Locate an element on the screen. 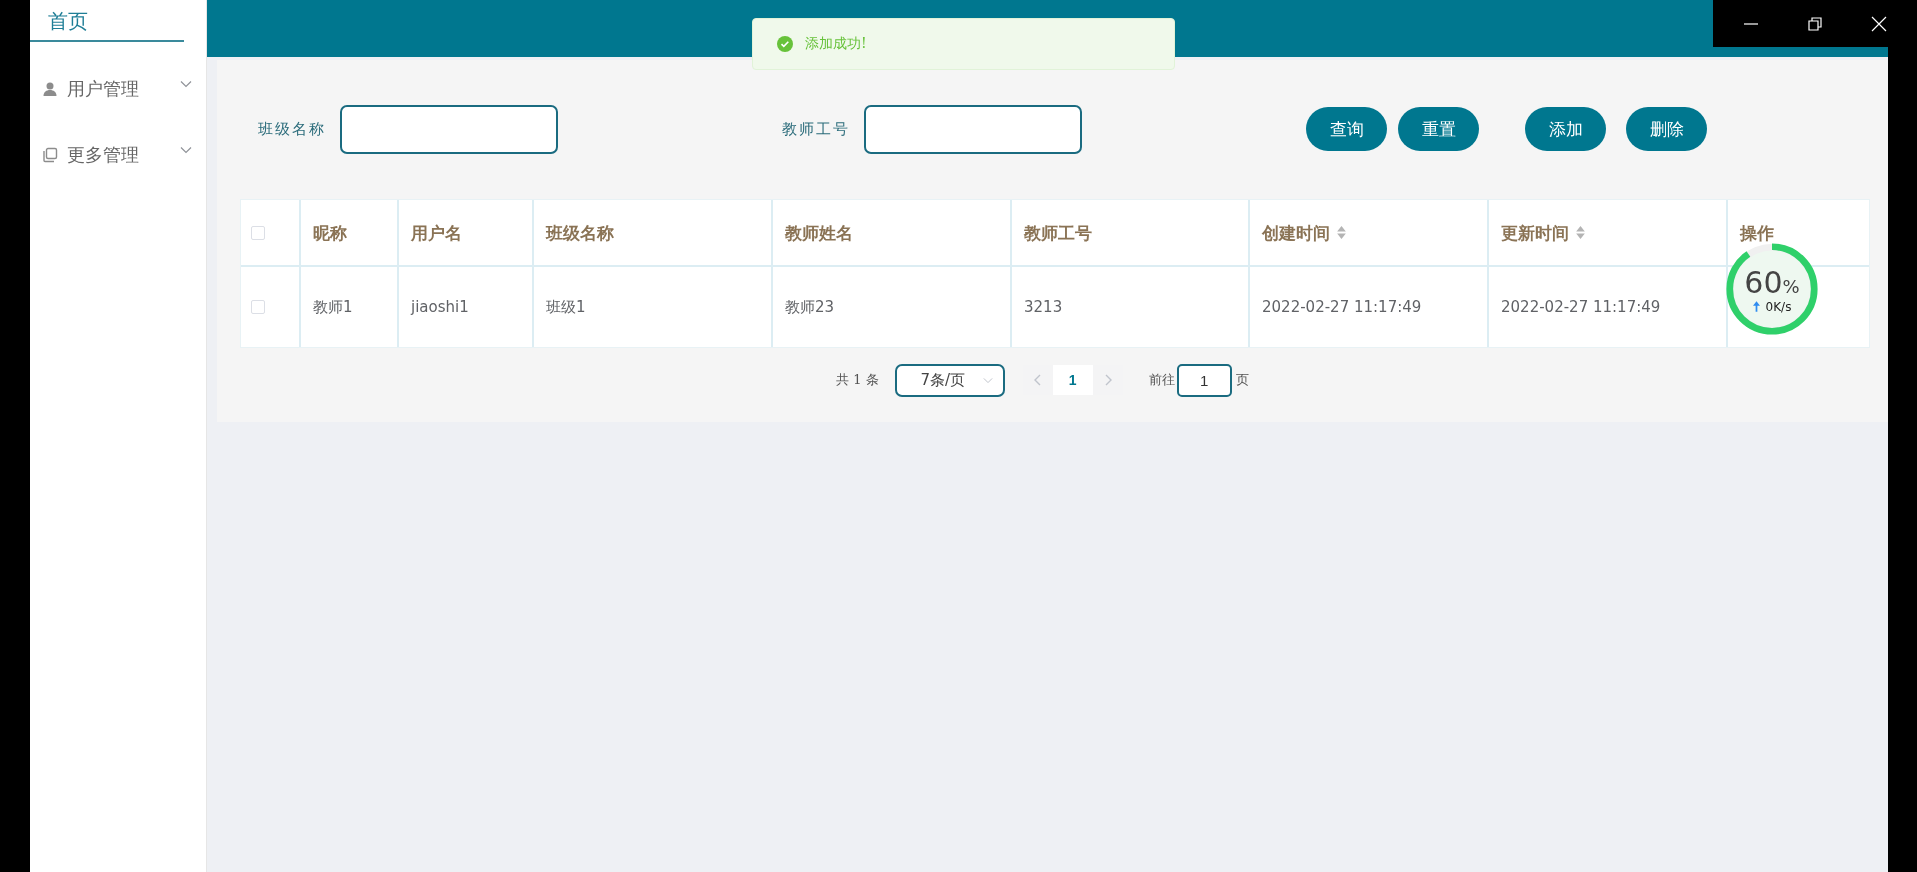 The height and width of the screenshot is (872, 1917). field-label: 教师工号 is located at coordinates (816, 129).